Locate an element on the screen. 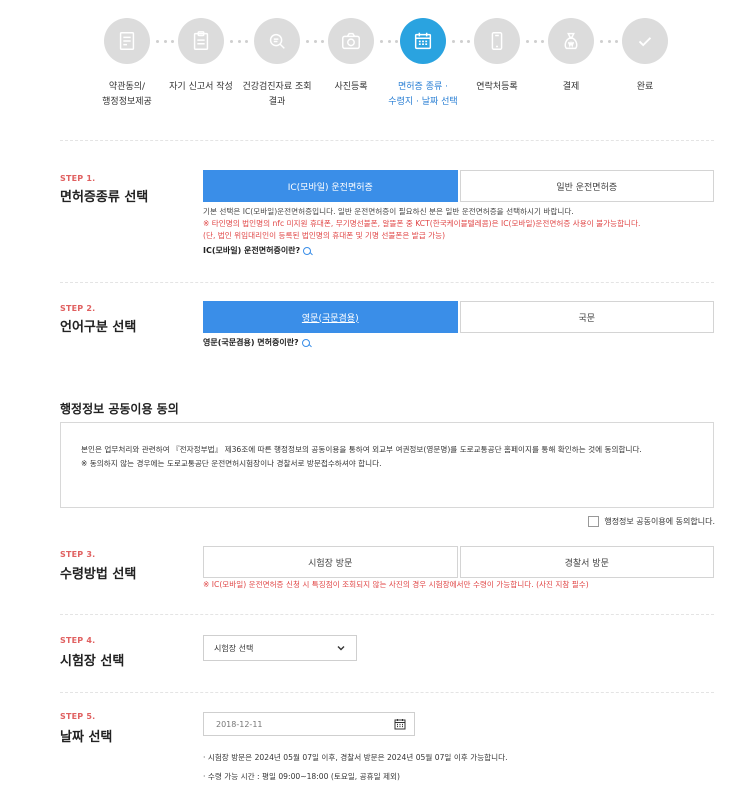 Image resolution: width=749 pixels, height=785 pixels. pickup-method-toggle: 시험장 방문 경찰서 방문 is located at coordinates (458, 562).